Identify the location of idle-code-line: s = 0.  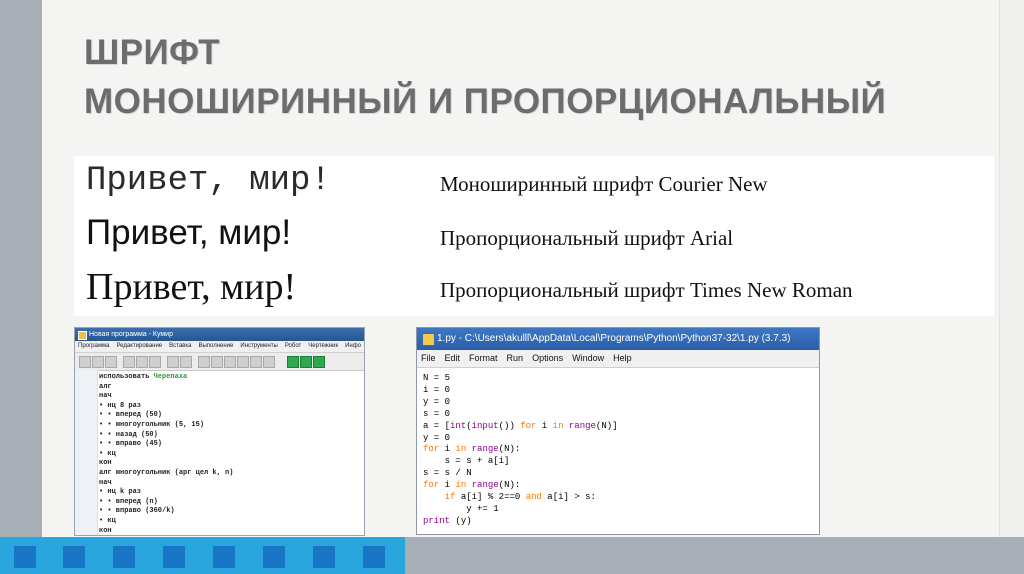
(437, 413).